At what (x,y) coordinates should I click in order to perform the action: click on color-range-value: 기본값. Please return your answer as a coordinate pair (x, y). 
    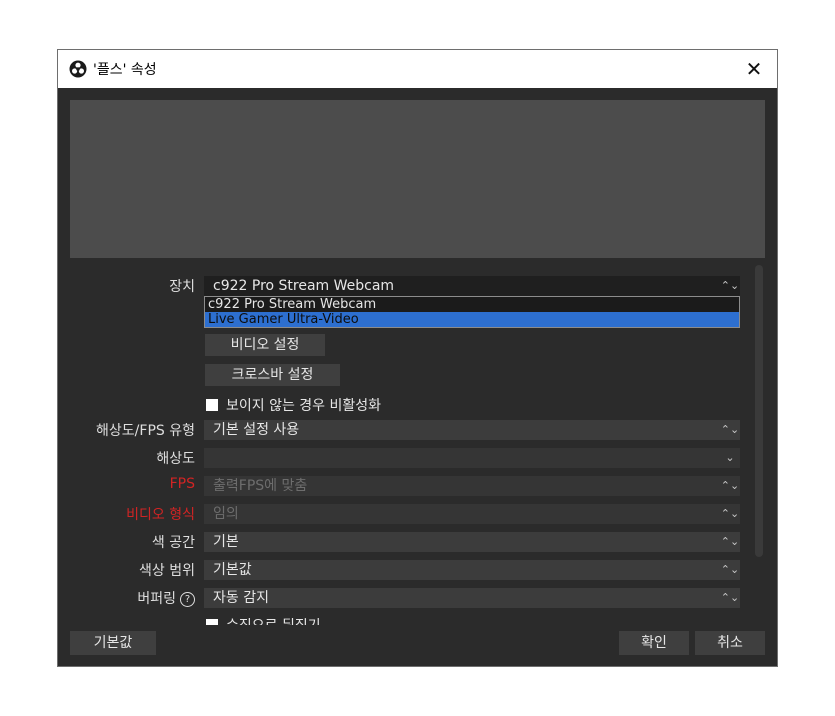
    Looking at the image, I should click on (232, 570).